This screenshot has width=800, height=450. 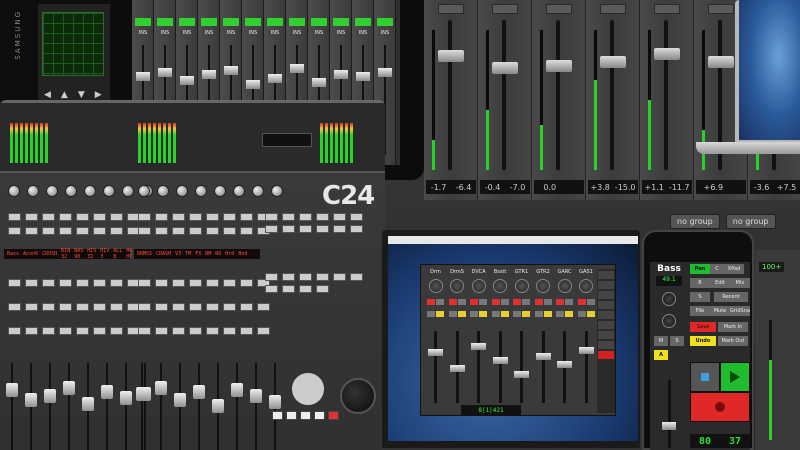 What do you see at coordinates (731, 297) in the screenshot?
I see `recent-button: Recent` at bounding box center [731, 297].